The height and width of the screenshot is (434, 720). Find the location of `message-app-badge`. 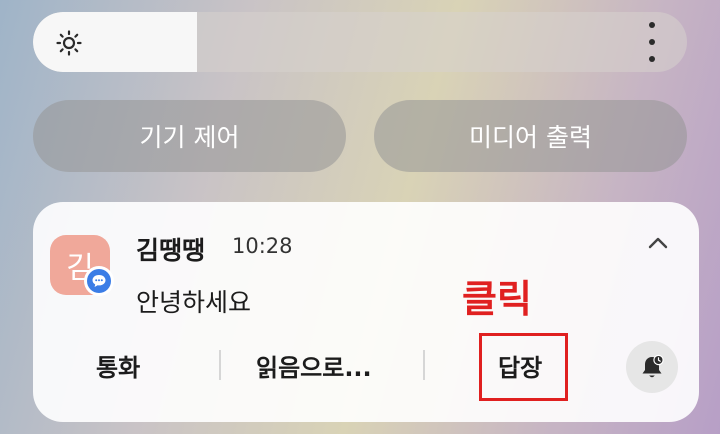

message-app-badge is located at coordinates (99, 281).